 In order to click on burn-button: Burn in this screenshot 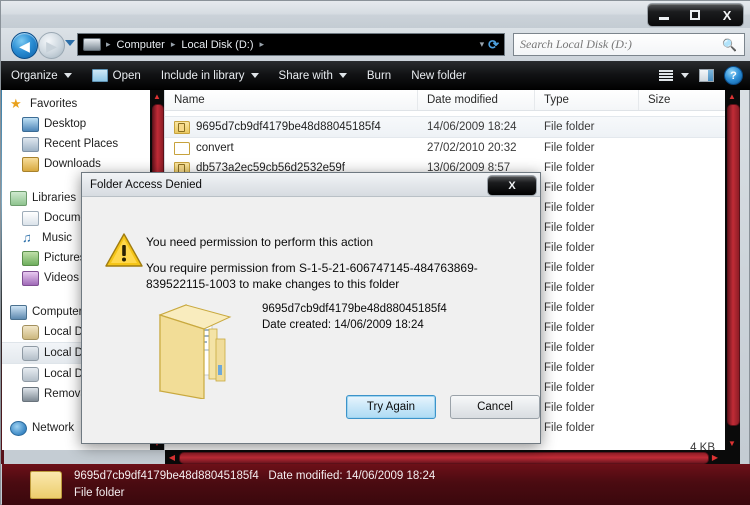, I will do `click(379, 75)`.